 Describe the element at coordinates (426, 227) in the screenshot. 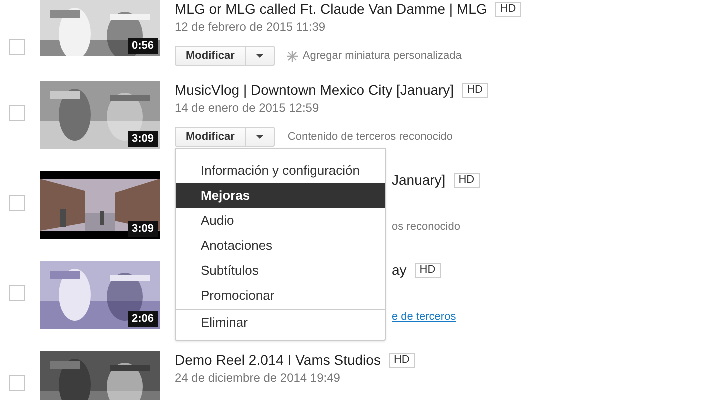

I see `third-party-notice: os reconocido` at that location.